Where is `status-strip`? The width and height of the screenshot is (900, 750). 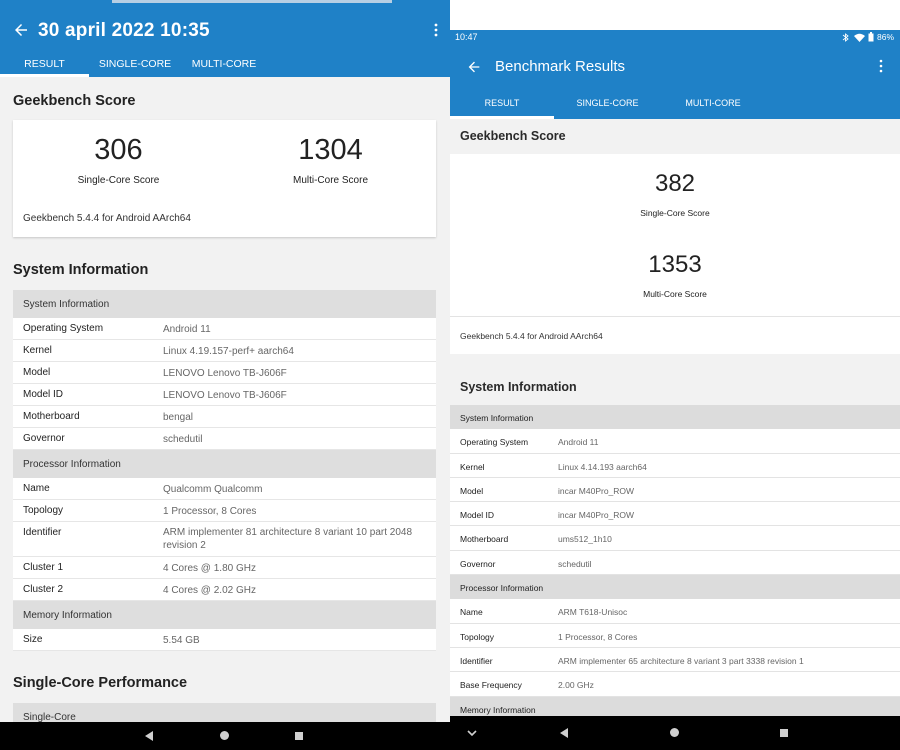
status-strip is located at coordinates (252, 1).